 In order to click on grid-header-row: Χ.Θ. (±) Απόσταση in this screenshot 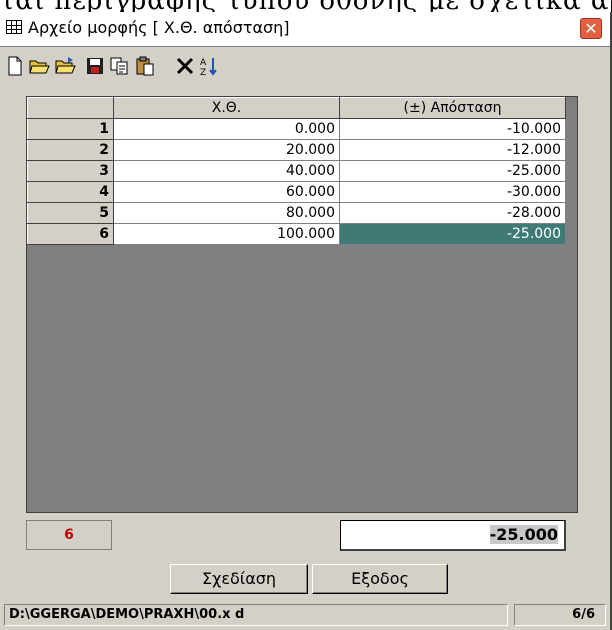, I will do `click(296, 108)`.